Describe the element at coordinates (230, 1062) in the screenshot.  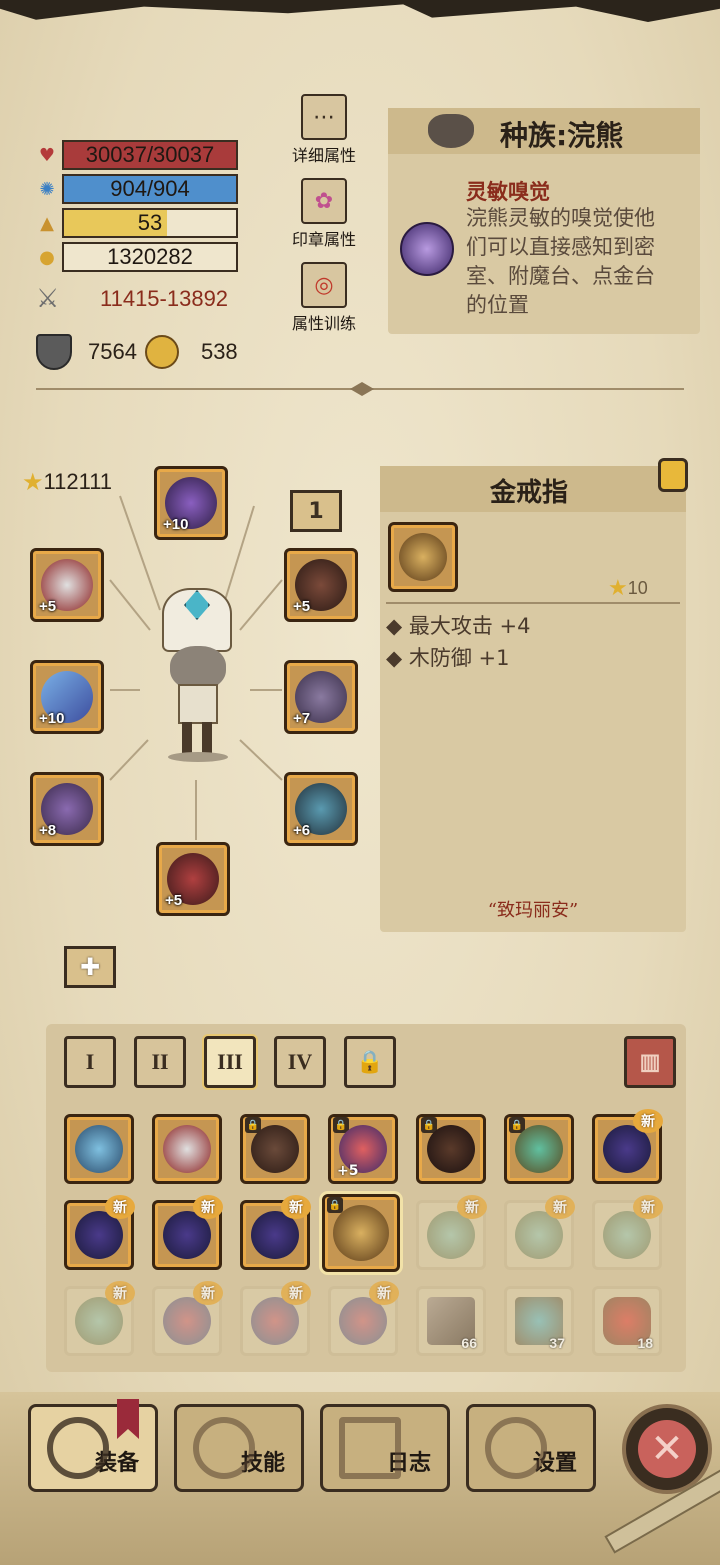
I see `tab-page-3: III` at that location.